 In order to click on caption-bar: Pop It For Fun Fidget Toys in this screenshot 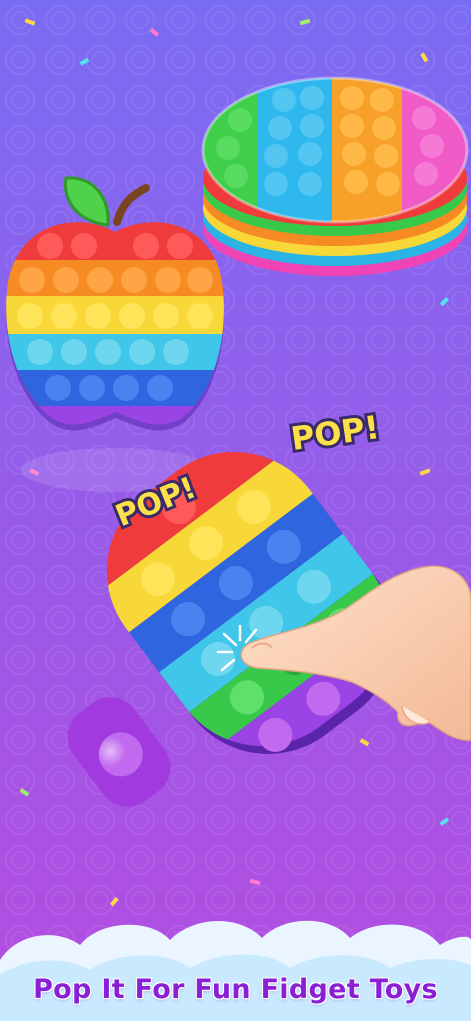, I will do `click(235, 976)`.